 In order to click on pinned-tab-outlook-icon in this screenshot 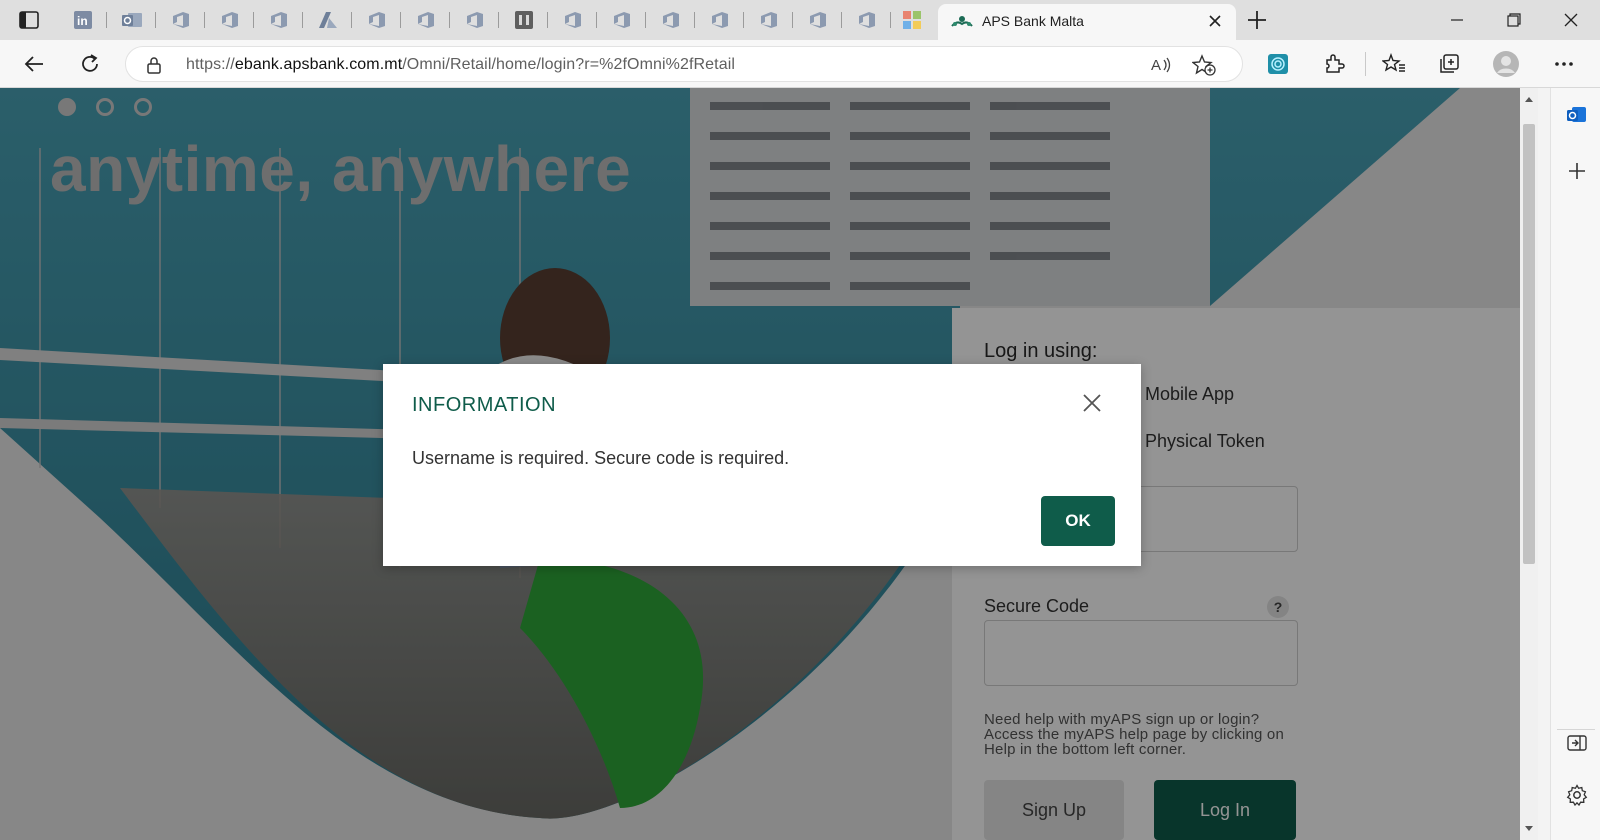, I will do `click(135, 20)`.